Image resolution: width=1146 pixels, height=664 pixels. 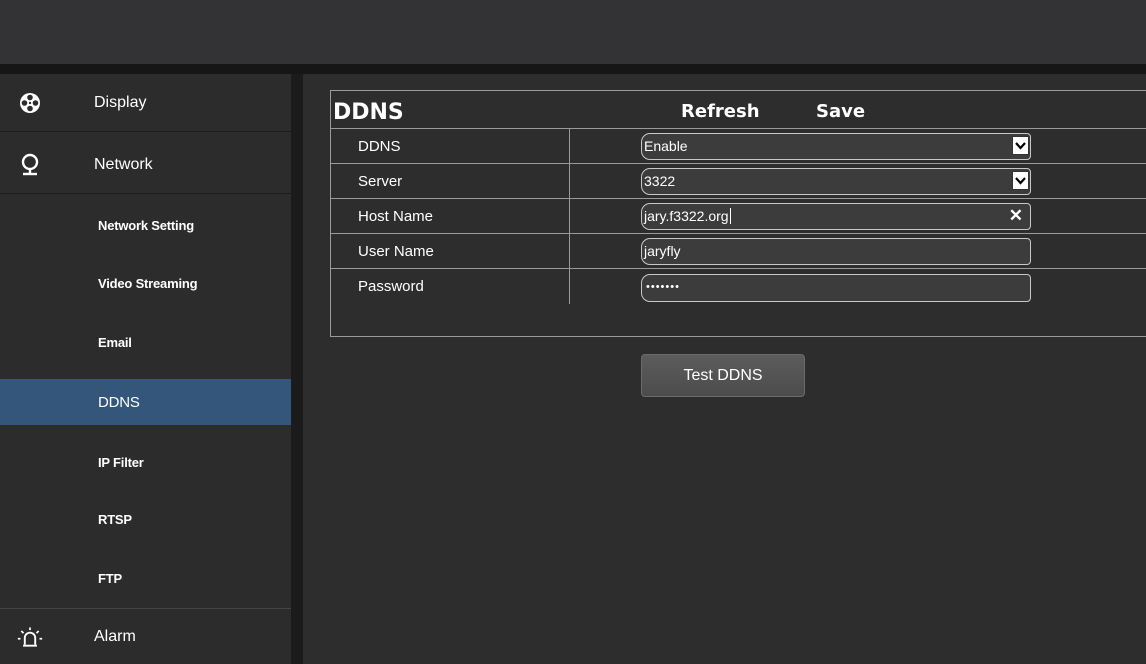 I want to click on sidebar-subitem-video-streaming: Video Streaming, so click(x=145, y=283).